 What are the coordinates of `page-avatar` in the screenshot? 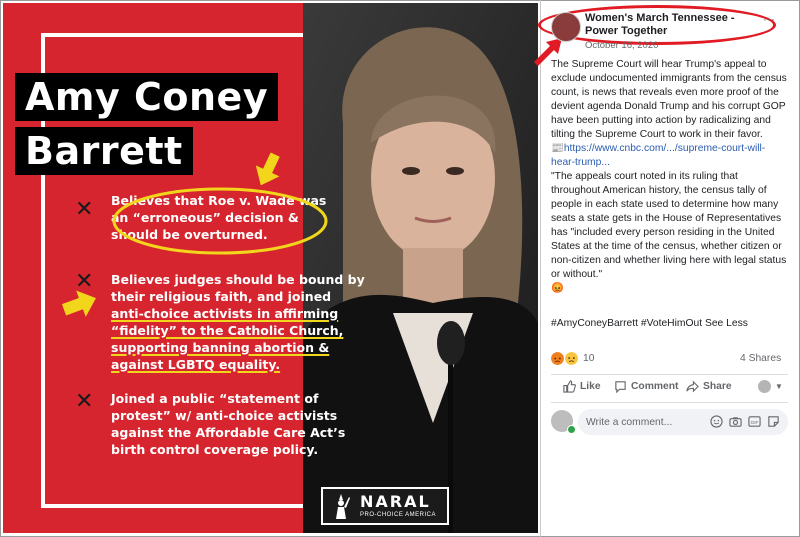 It's located at (566, 27).